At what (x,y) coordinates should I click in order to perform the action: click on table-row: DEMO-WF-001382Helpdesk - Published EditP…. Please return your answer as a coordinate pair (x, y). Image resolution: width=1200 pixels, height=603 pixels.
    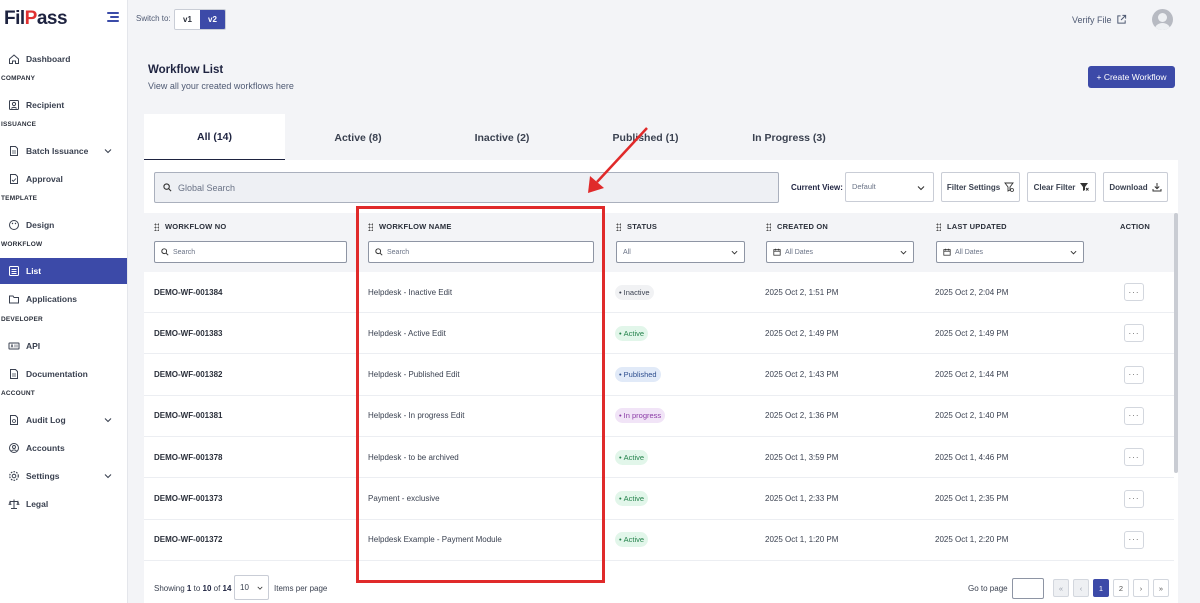
    Looking at the image, I should click on (659, 375).